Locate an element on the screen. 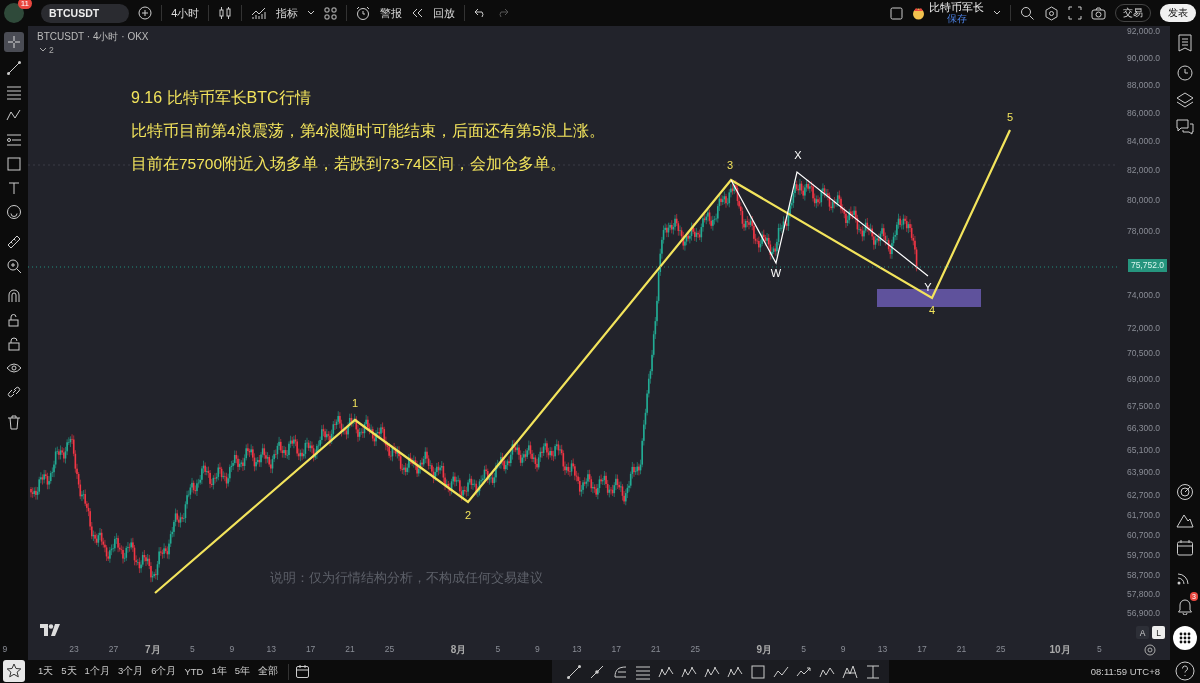  price-label: 80,000.0 is located at coordinates (1143, 200).